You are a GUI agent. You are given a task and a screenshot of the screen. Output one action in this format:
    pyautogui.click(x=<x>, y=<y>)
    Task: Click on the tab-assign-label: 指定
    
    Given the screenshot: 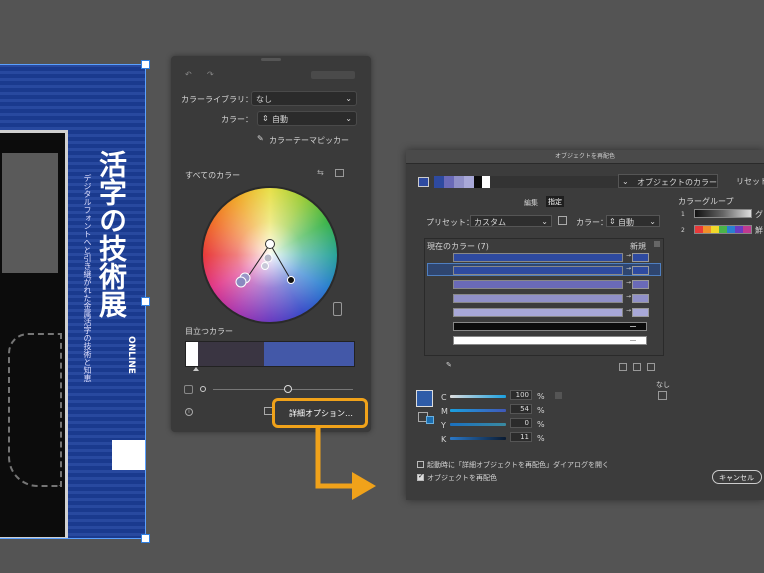 What is the action you would take?
    pyautogui.click(x=555, y=202)
    